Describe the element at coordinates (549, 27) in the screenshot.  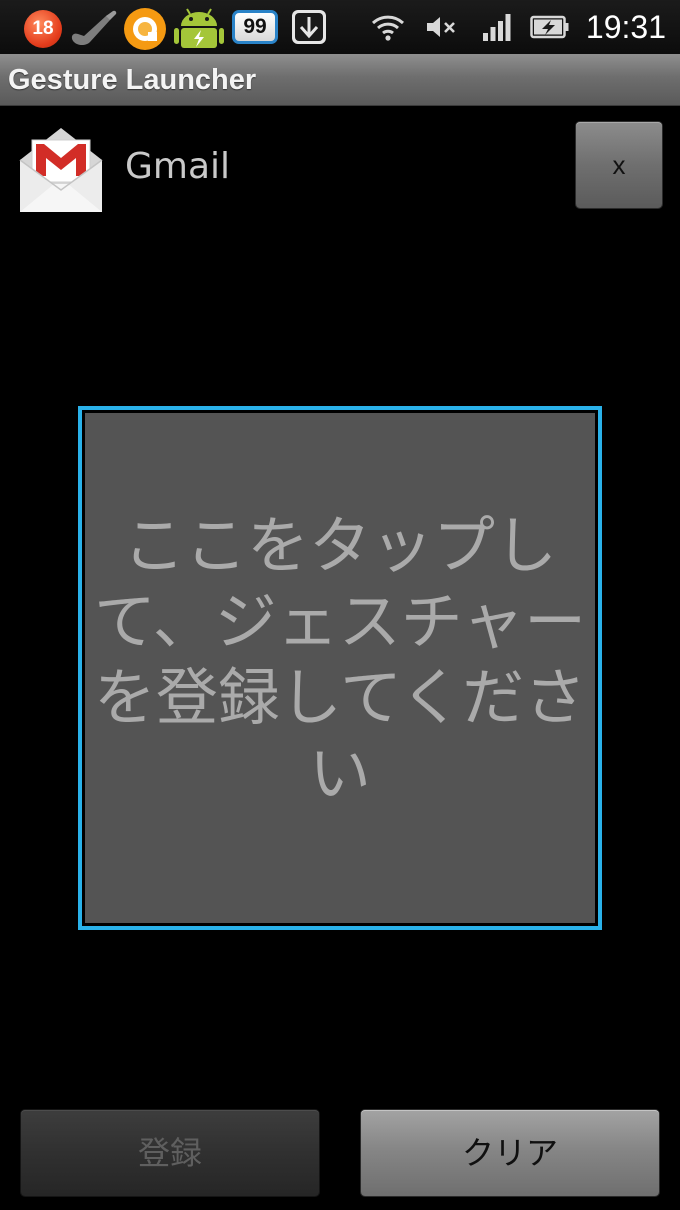
I see `battery-charging-icon` at that location.